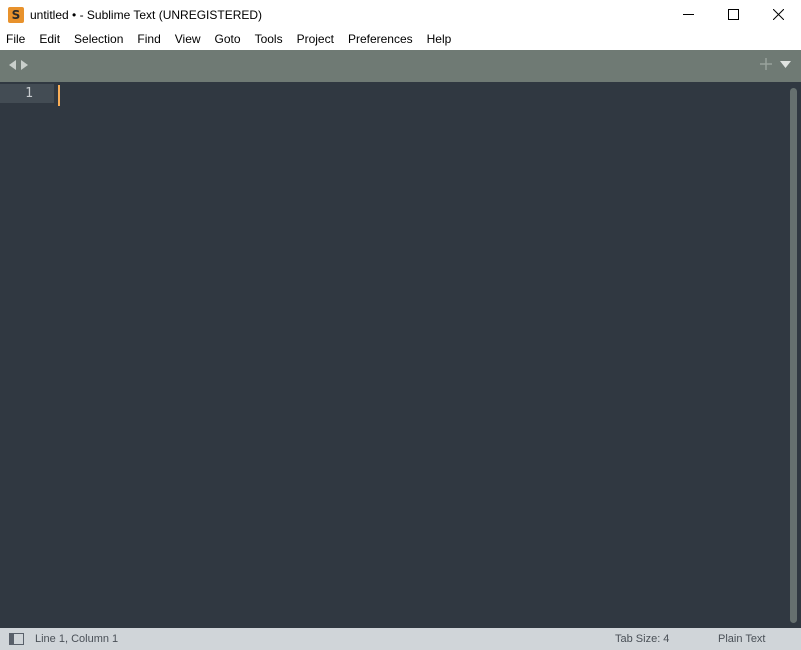  Describe the element at coordinates (12, 65) in the screenshot. I see `arrow-left-icon` at that location.